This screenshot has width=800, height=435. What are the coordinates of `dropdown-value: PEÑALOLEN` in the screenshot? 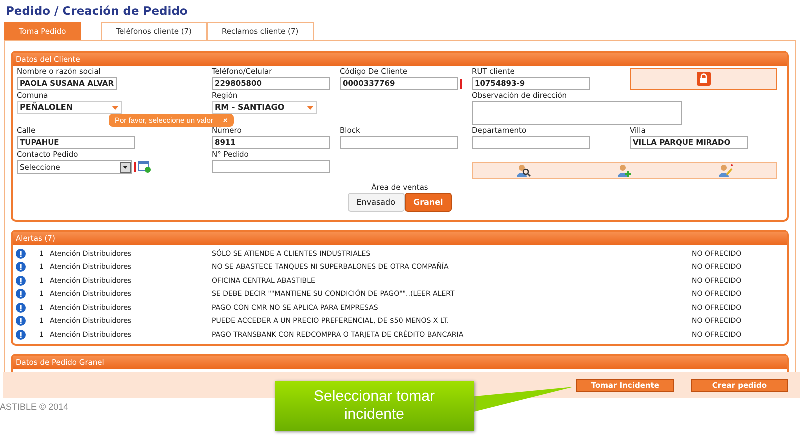 It's located at (47, 107).